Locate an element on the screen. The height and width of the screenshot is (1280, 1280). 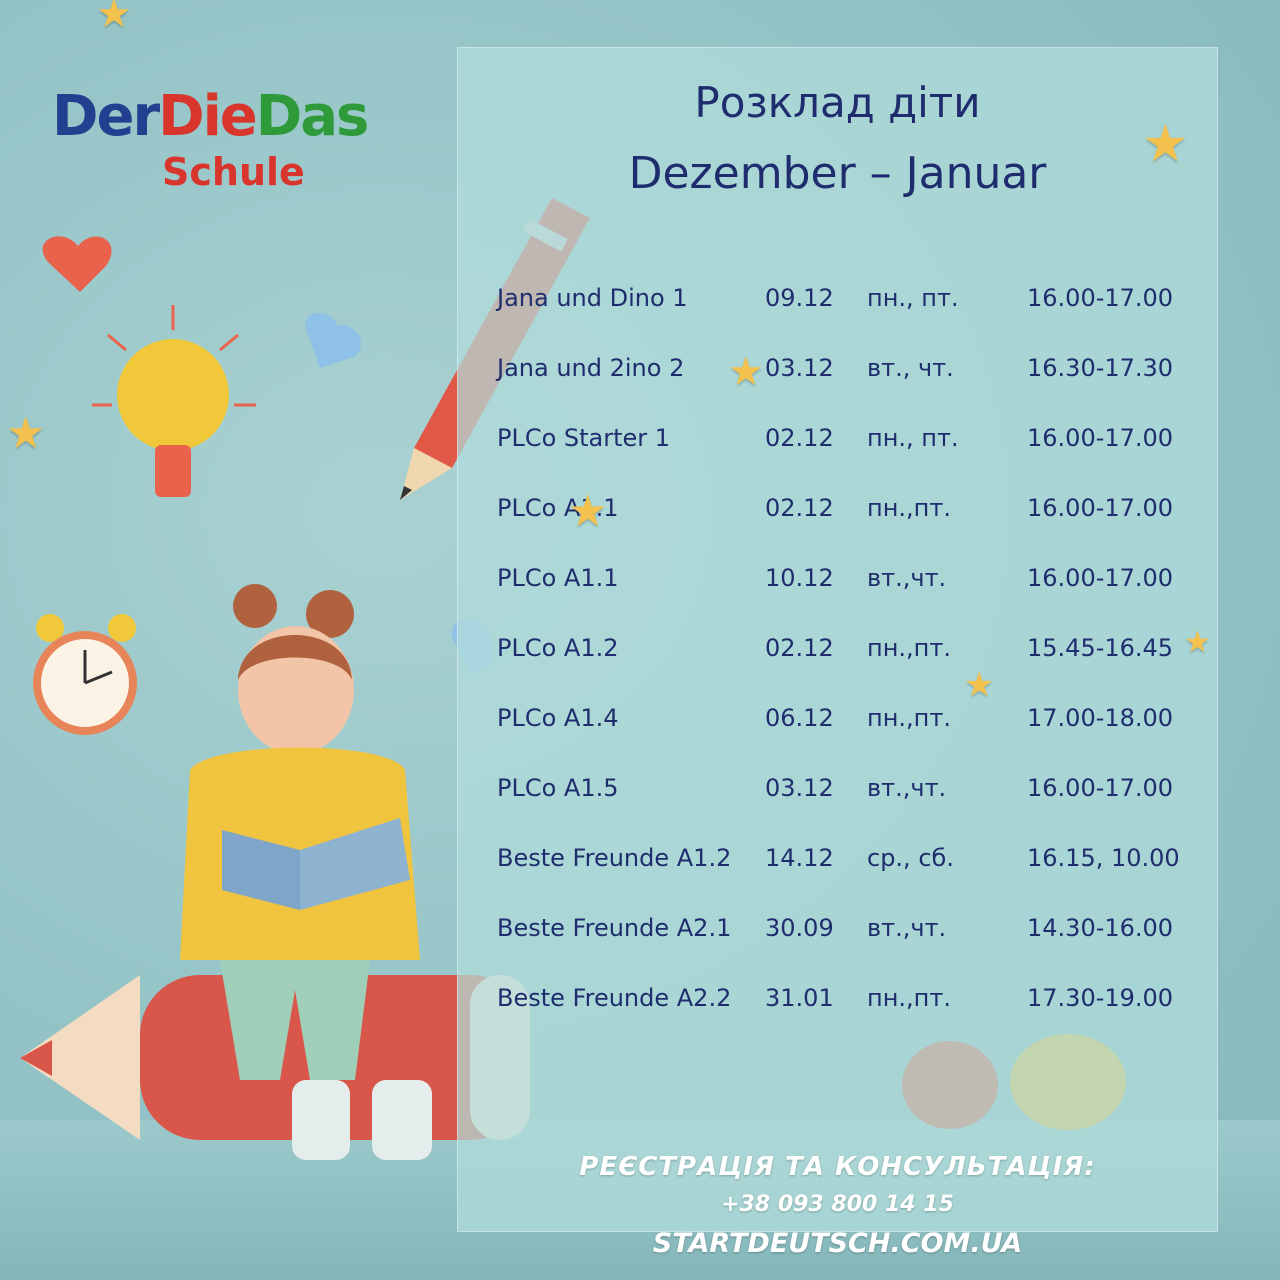
start-date: 14.12 is located at coordinates (799, 858).